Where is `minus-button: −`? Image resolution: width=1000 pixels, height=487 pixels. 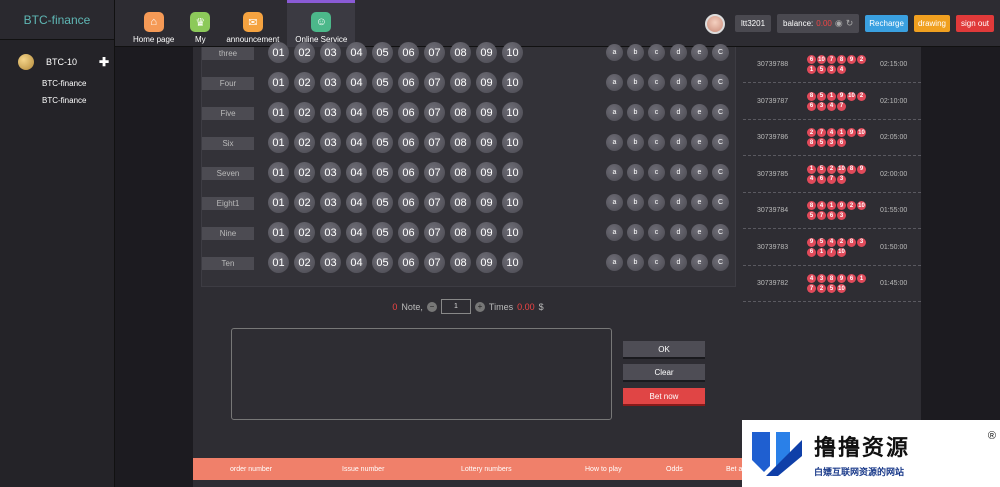
minus-button: − is located at coordinates (431, 306).